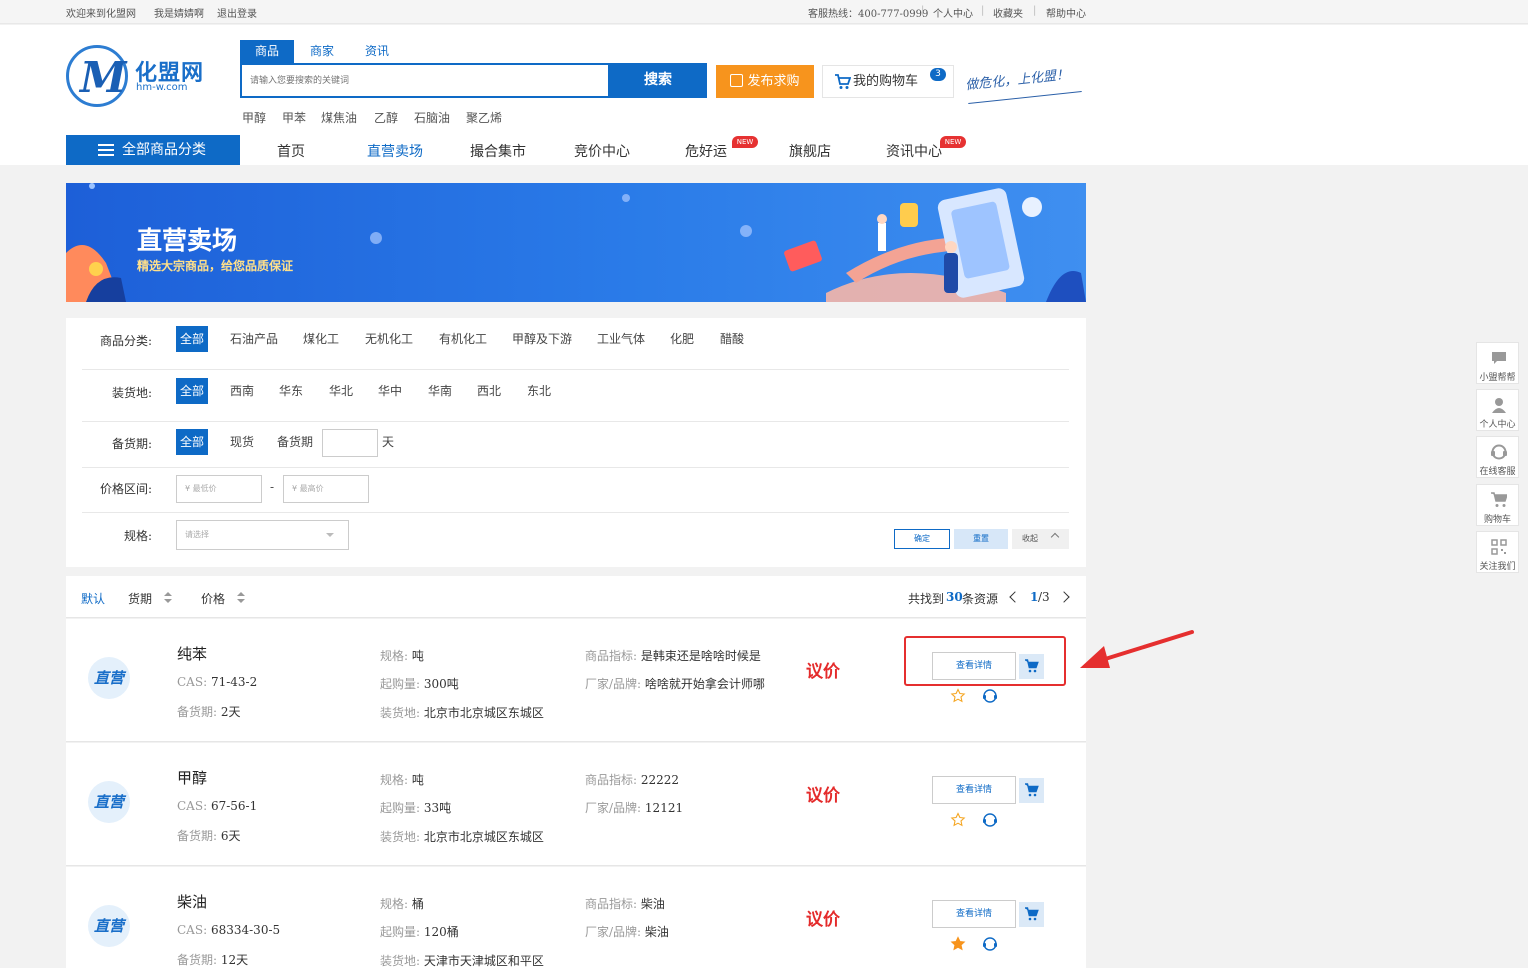 The height and width of the screenshot is (968, 1528). What do you see at coordinates (322, 51) in the screenshot?
I see `search-tab-merchants: 商家` at bounding box center [322, 51].